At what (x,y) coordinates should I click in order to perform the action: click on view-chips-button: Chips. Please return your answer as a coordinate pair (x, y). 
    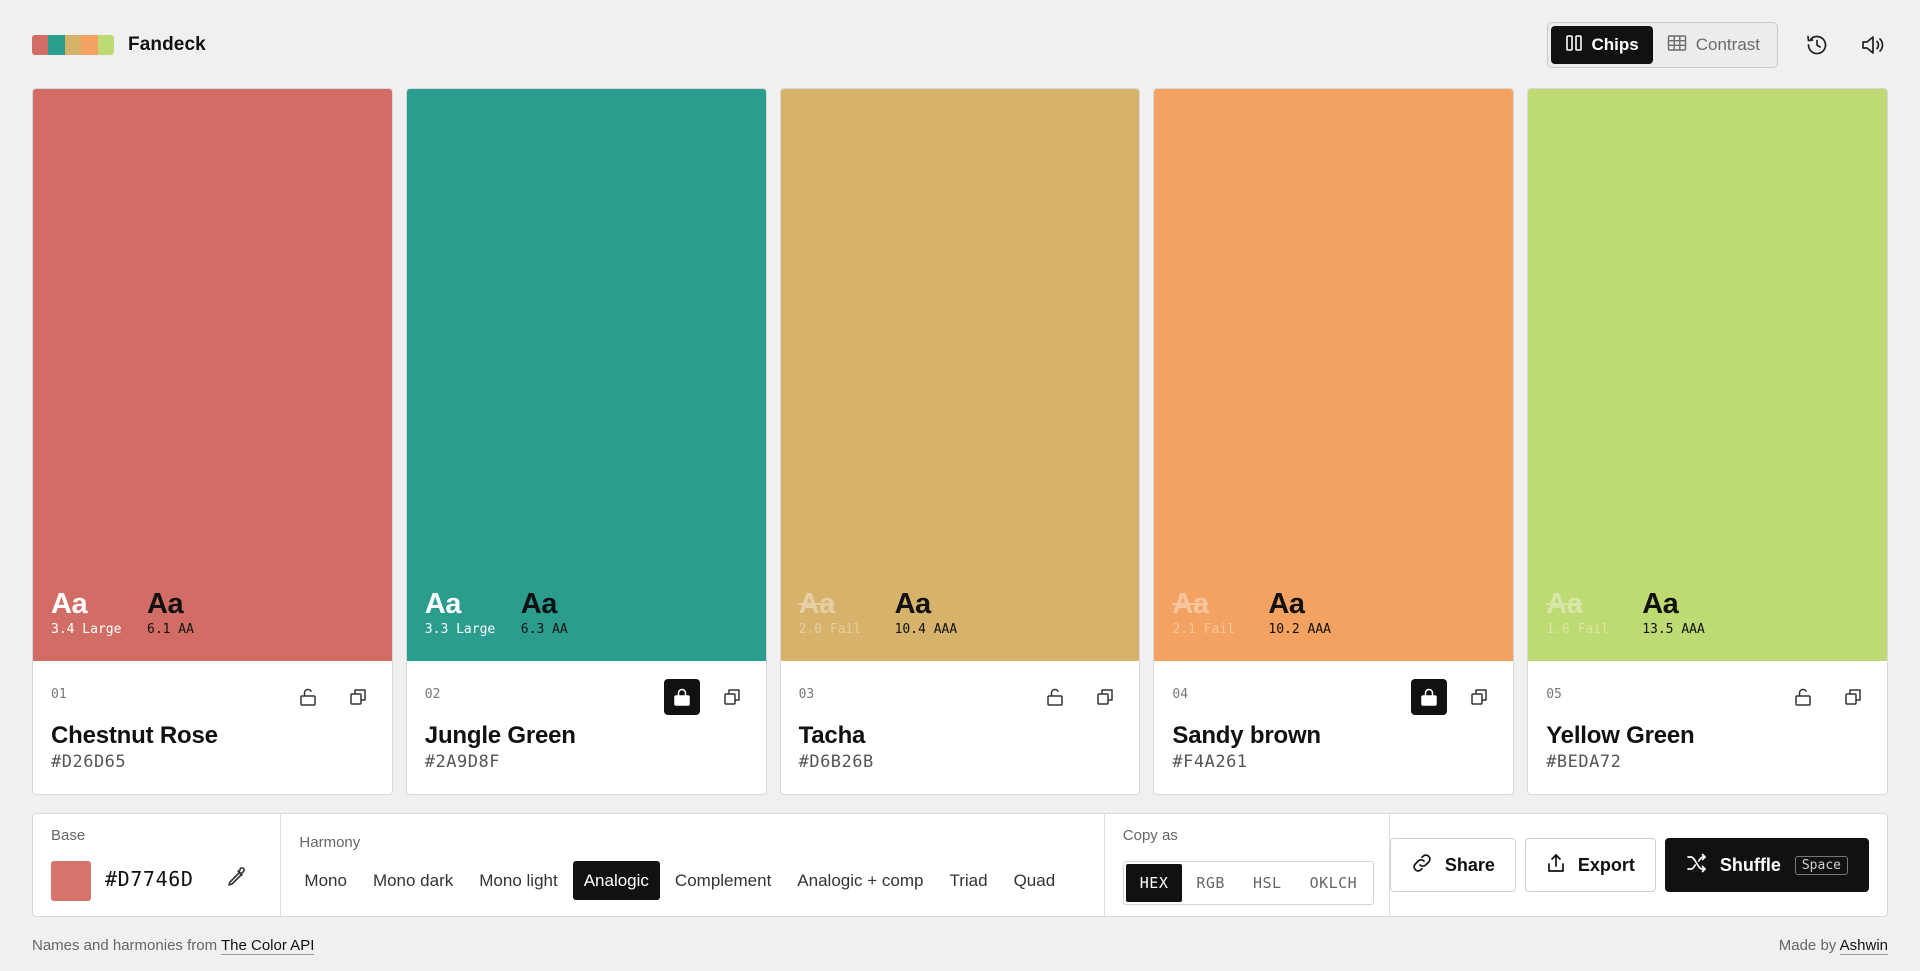
    Looking at the image, I should click on (1601, 45).